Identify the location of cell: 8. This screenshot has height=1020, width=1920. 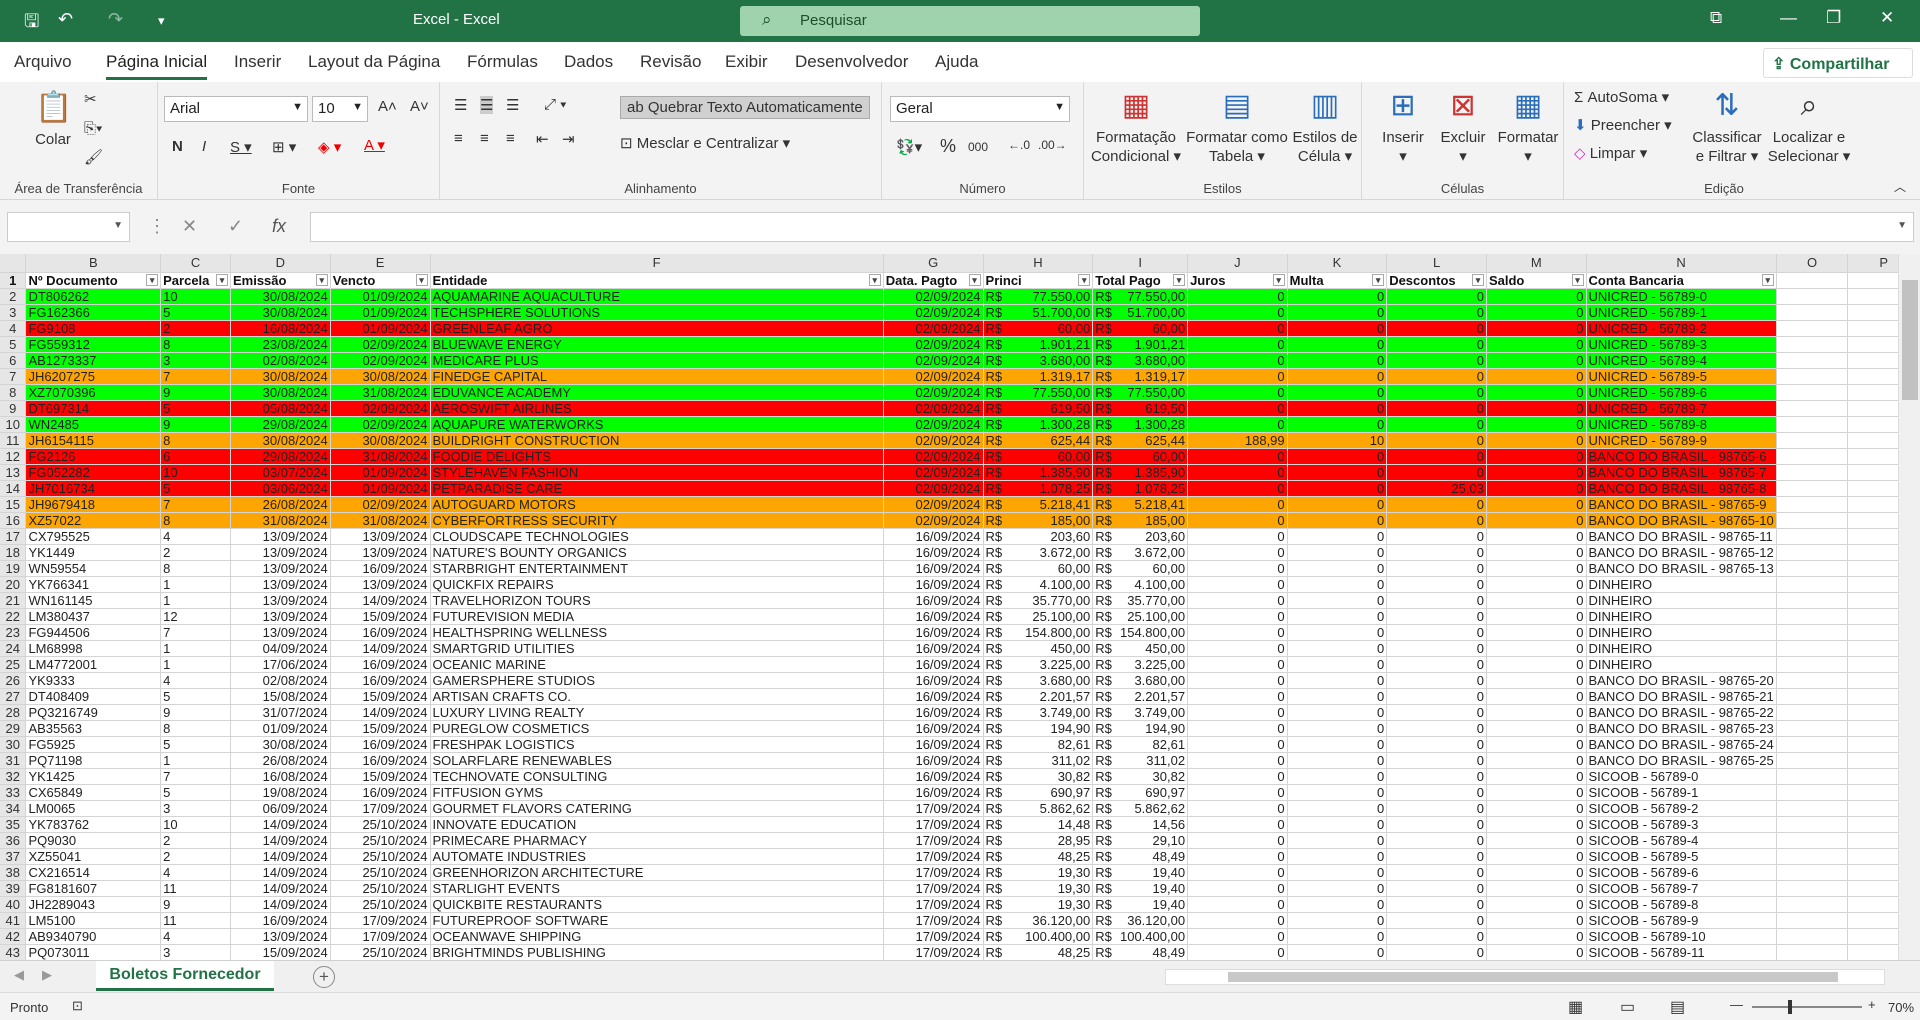
(195, 520).